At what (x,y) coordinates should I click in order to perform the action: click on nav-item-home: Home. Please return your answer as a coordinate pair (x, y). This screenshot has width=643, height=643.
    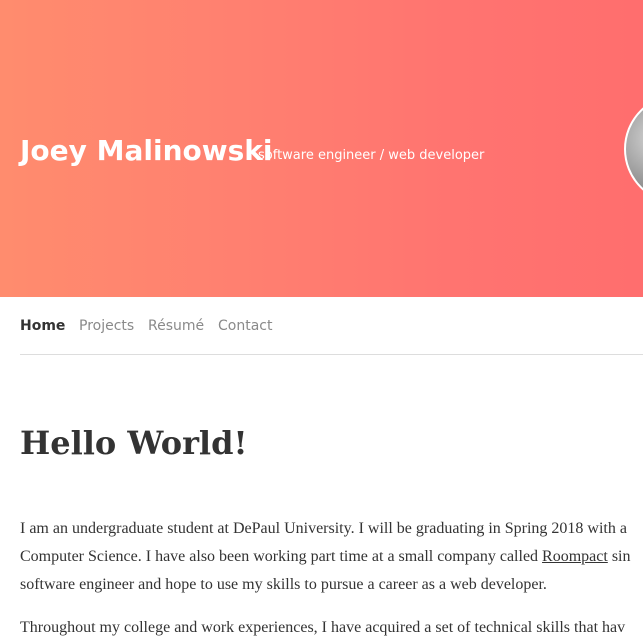
    Looking at the image, I should click on (42, 326).